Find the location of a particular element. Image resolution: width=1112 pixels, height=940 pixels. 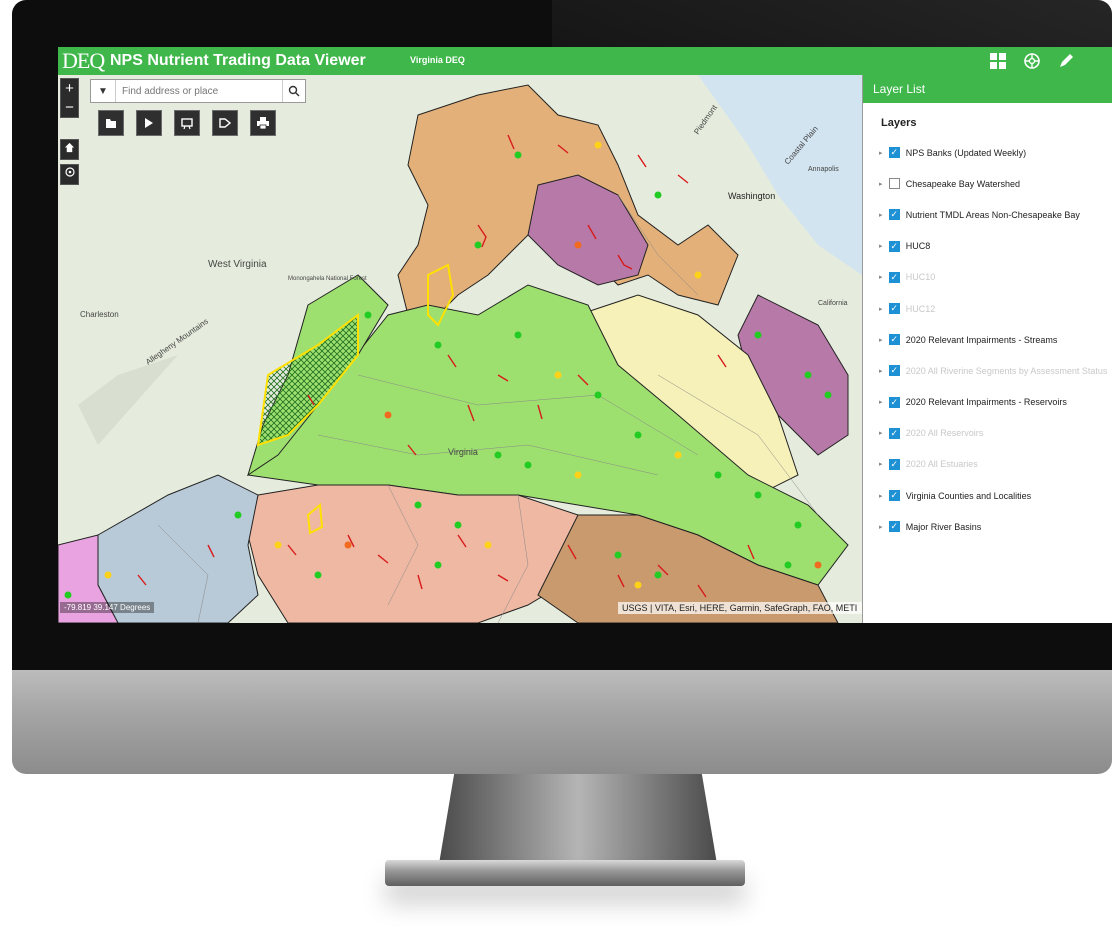

label-washington: Washington is located at coordinates (751, 196).